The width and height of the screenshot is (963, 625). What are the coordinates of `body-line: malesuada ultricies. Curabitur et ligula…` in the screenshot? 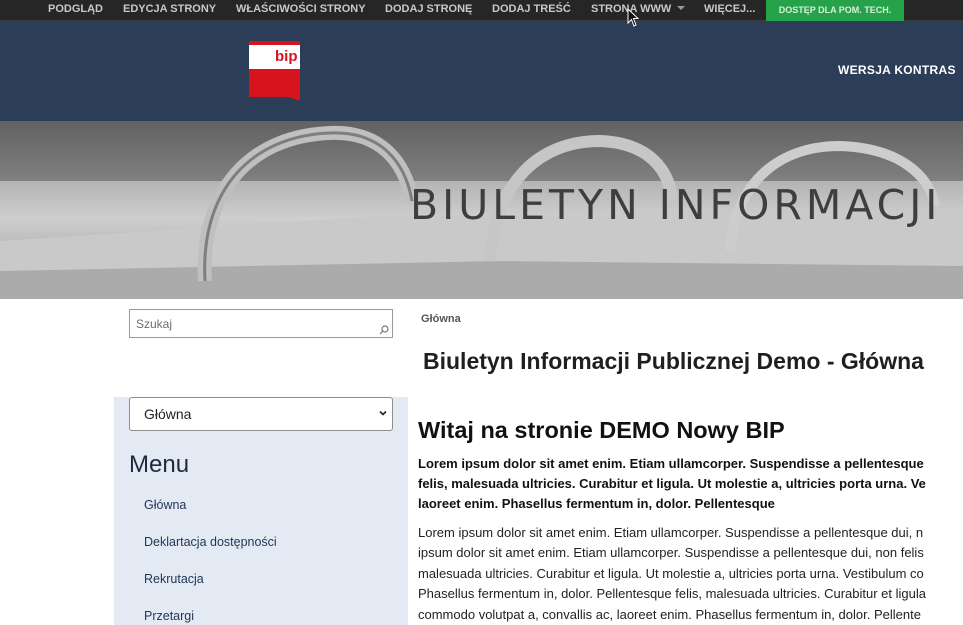 It's located at (671, 573).